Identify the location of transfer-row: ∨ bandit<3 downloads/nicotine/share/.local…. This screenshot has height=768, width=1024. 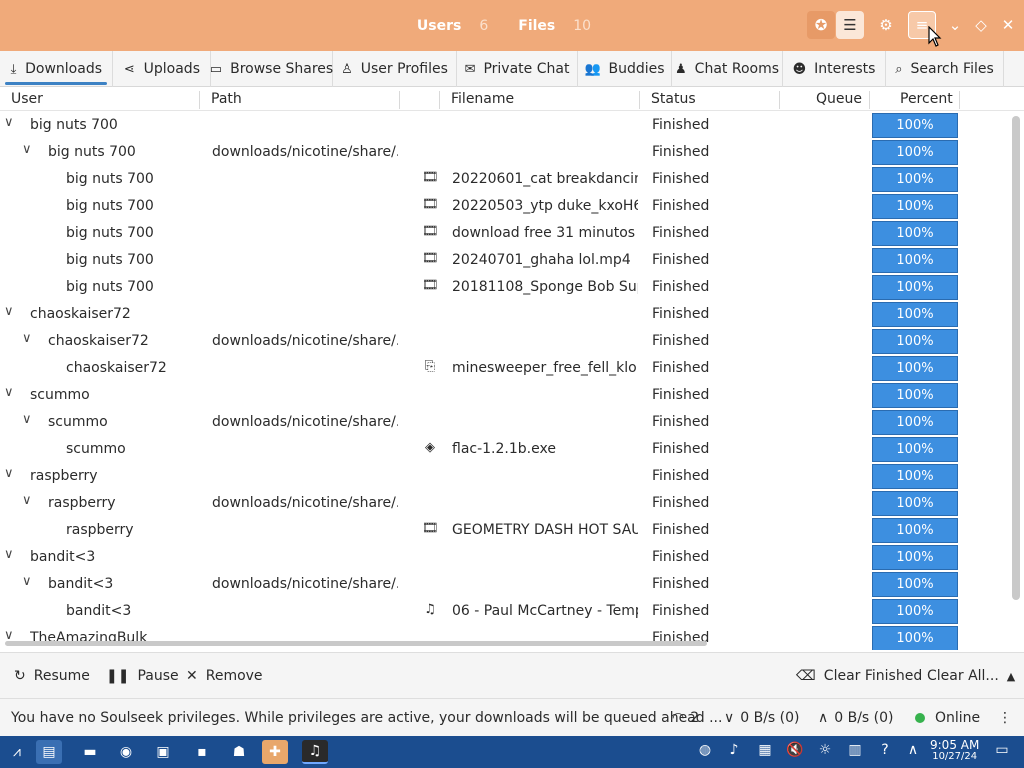
(505, 584).